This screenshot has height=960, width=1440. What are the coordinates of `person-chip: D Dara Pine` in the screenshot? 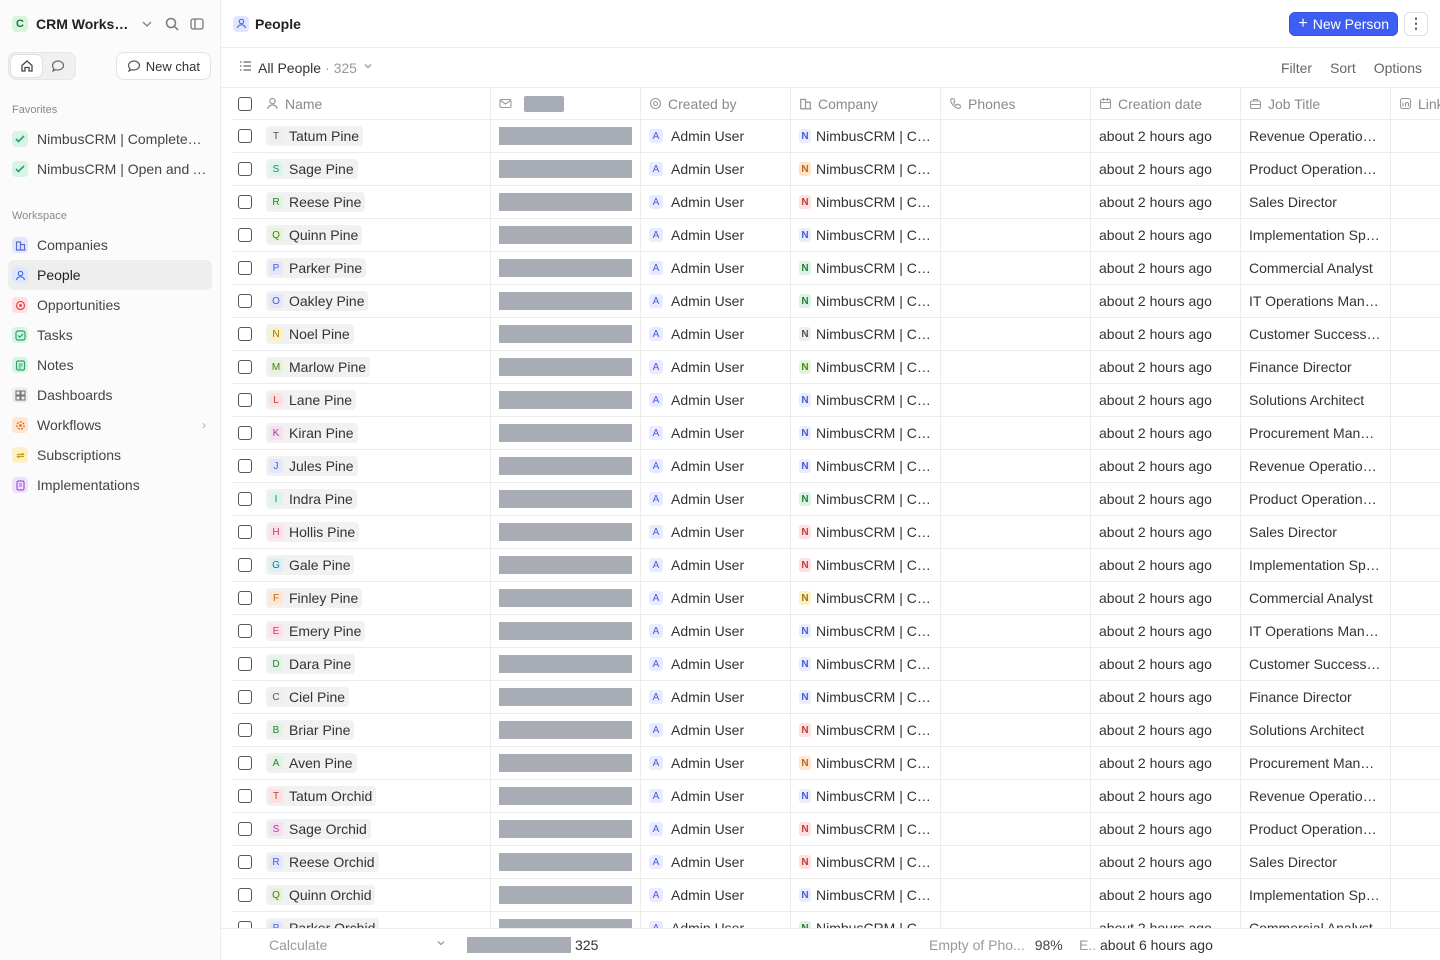 It's located at (311, 664).